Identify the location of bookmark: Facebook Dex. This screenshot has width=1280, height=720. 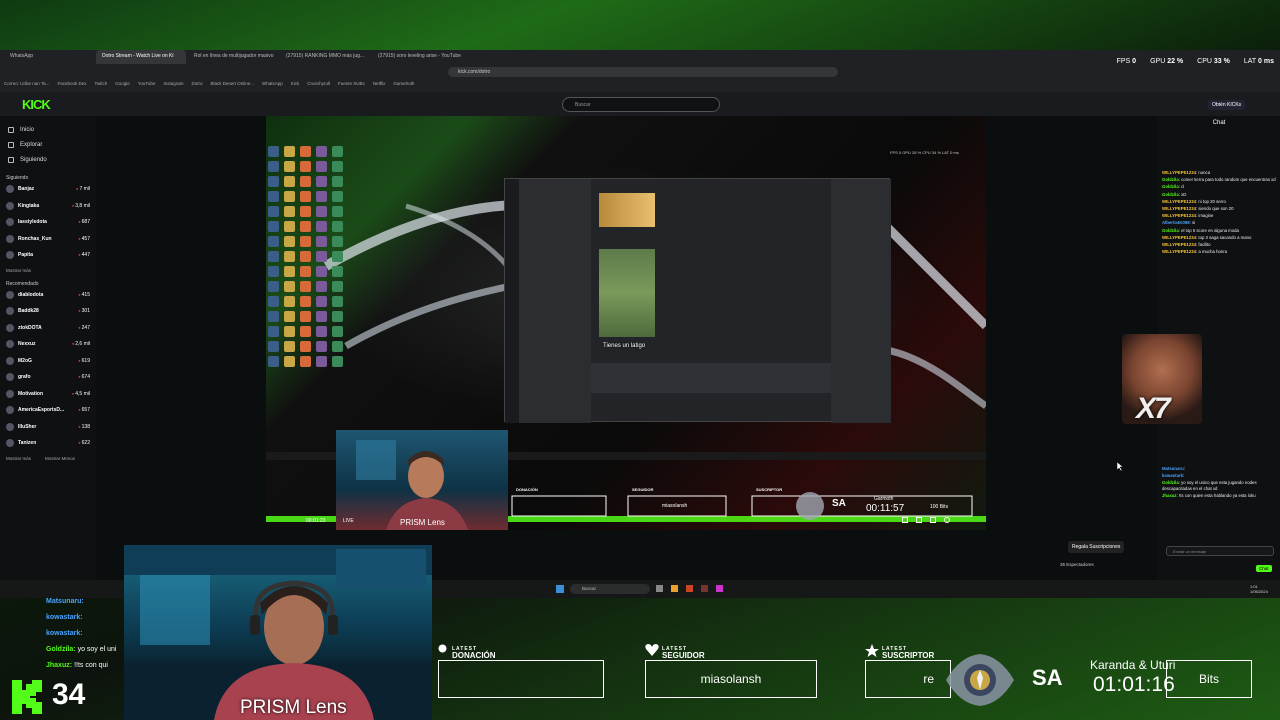
(71, 85).